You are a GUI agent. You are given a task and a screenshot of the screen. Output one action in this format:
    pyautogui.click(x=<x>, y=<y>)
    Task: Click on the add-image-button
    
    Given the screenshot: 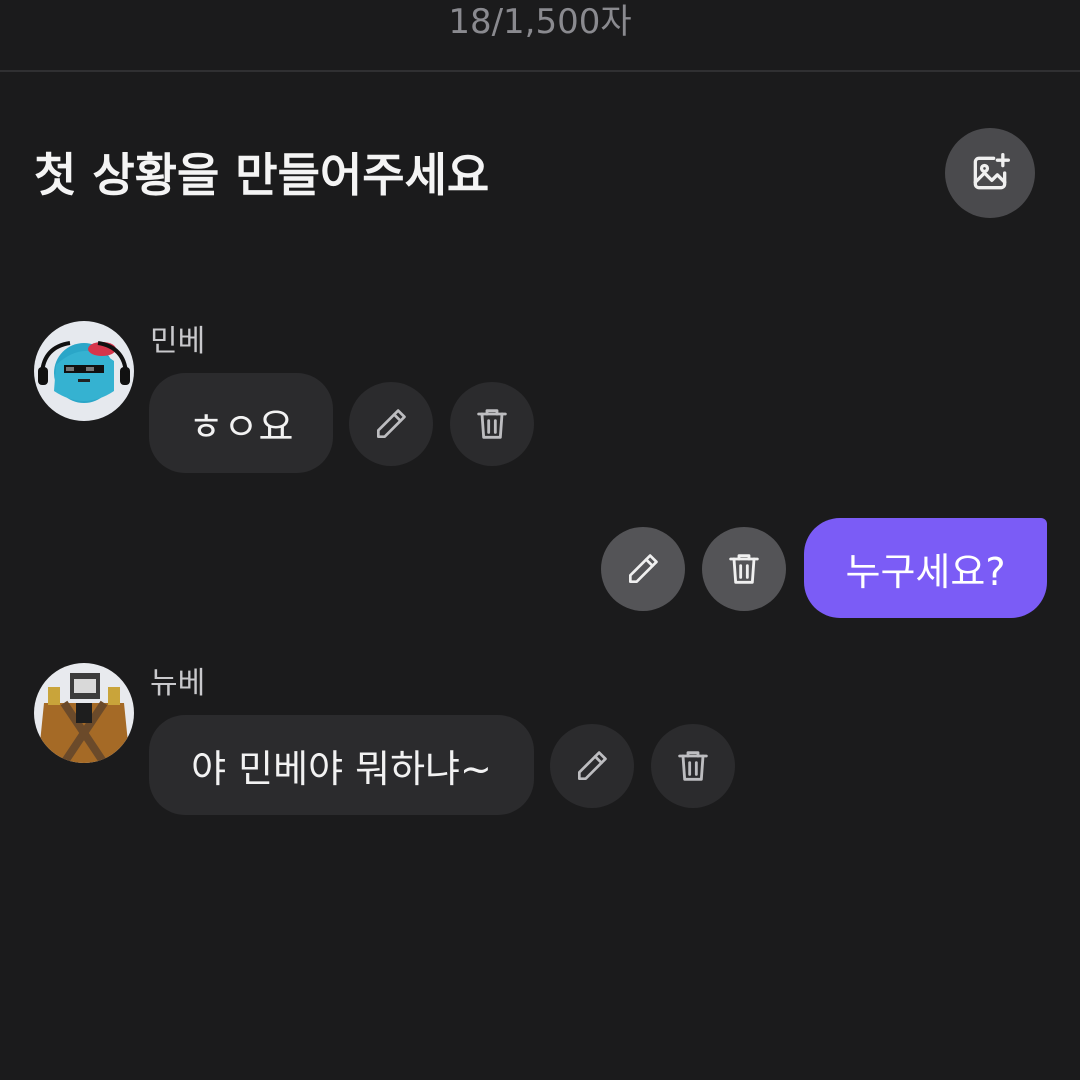 What is the action you would take?
    pyautogui.click(x=990, y=173)
    